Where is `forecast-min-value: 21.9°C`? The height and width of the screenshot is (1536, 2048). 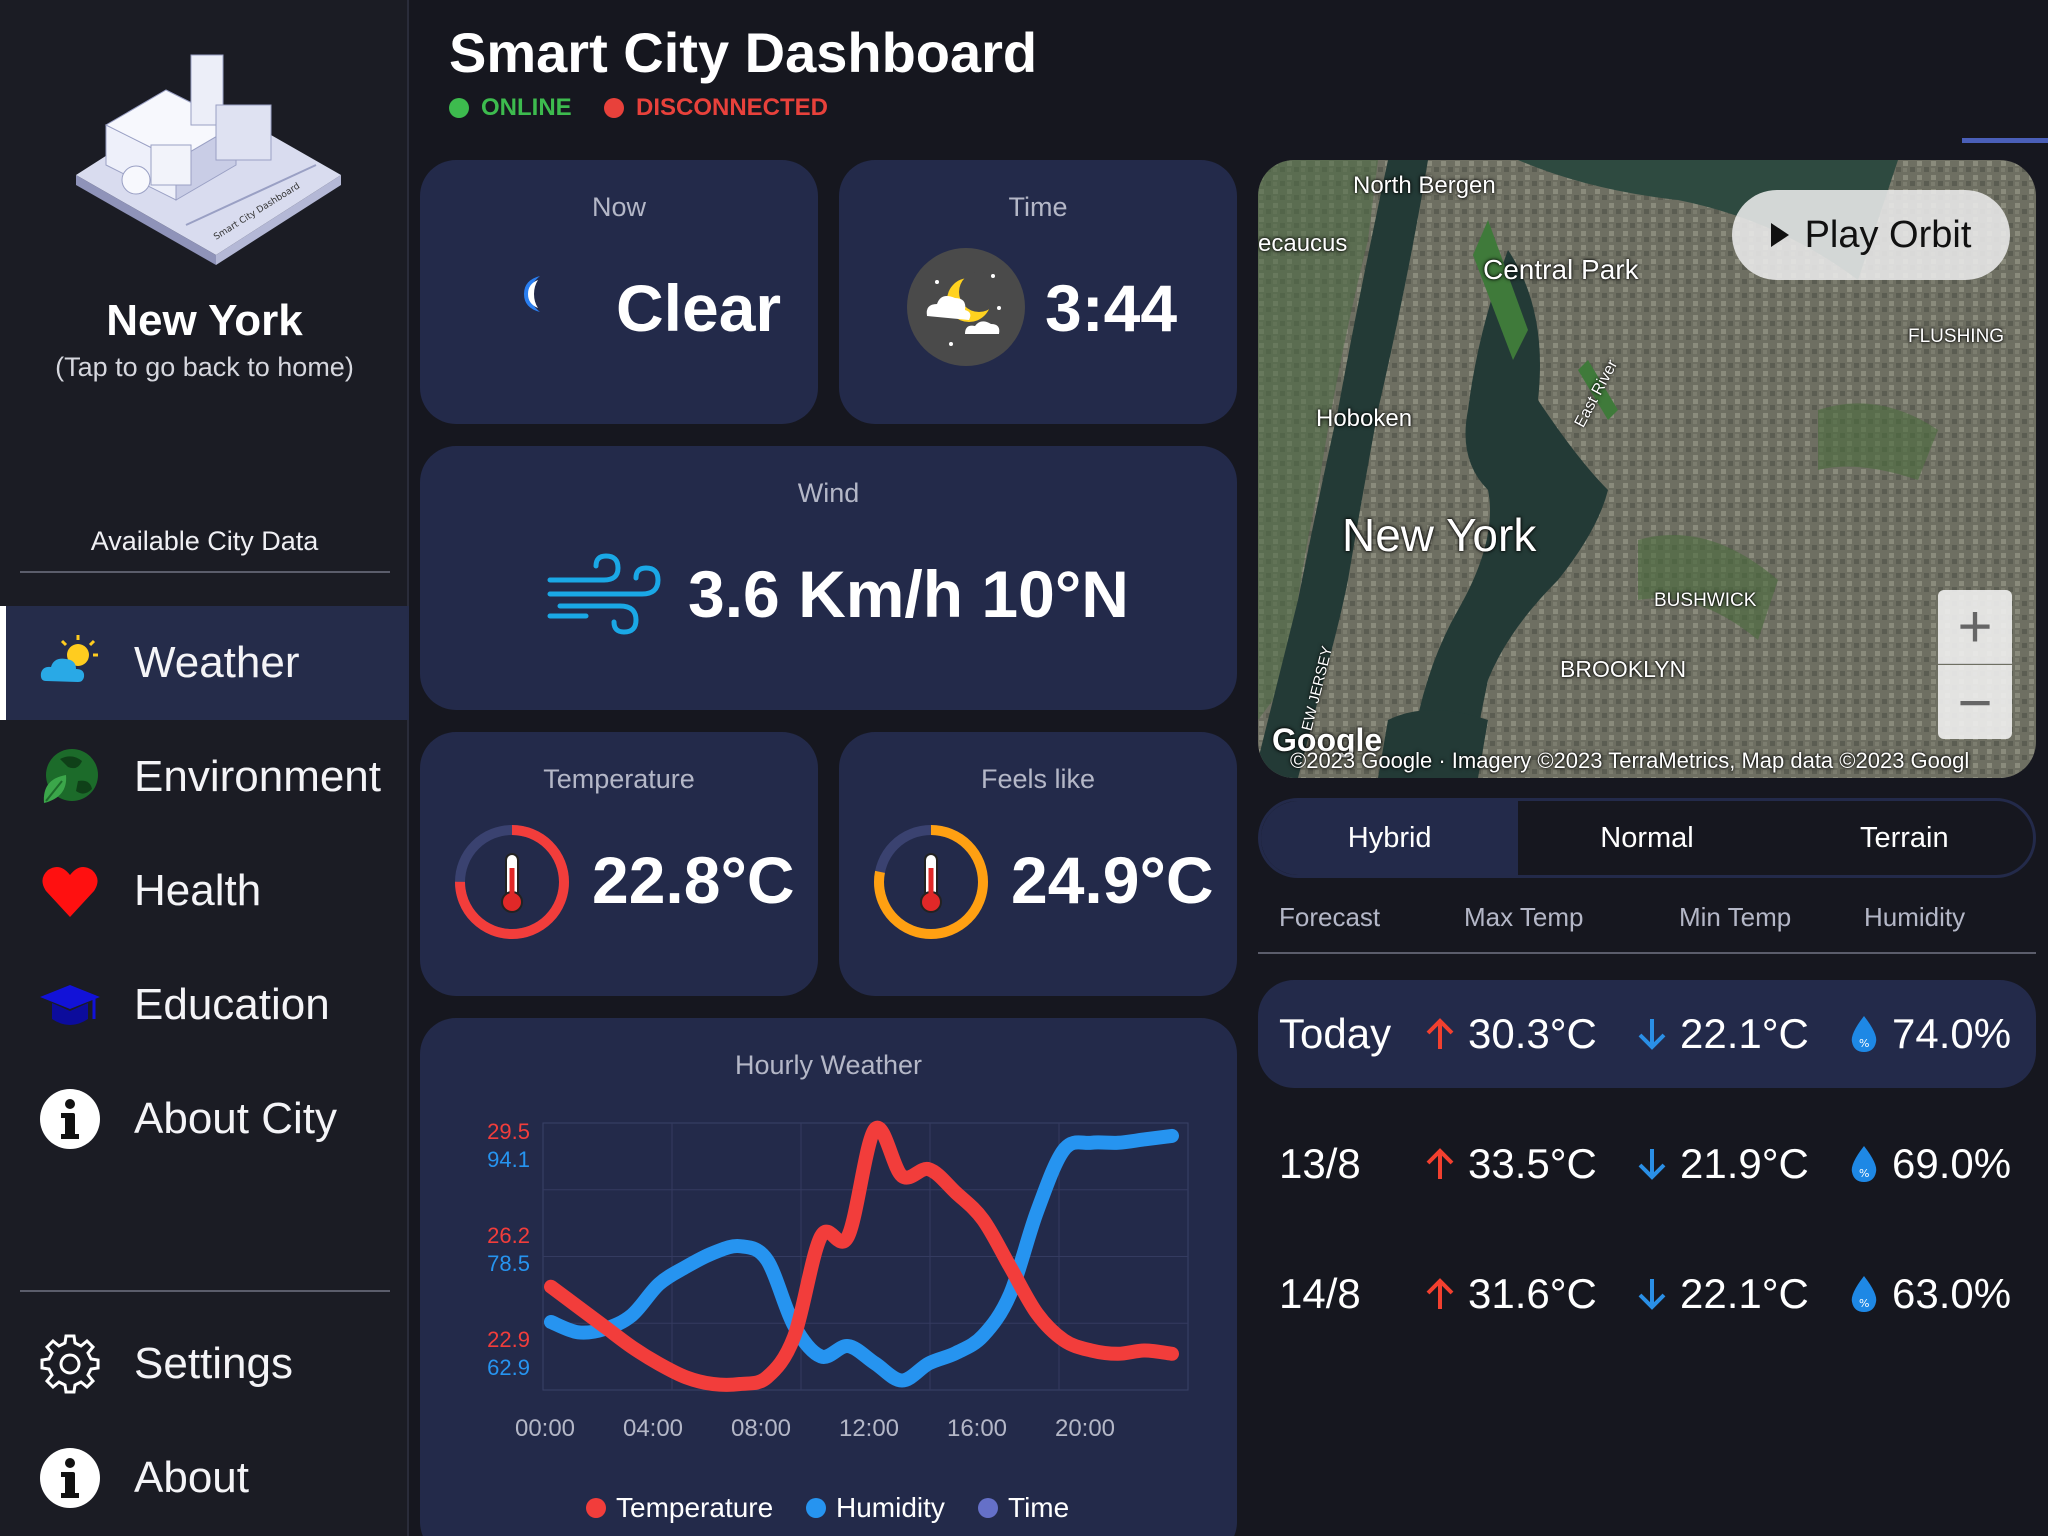 forecast-min-value: 21.9°C is located at coordinates (1744, 1163).